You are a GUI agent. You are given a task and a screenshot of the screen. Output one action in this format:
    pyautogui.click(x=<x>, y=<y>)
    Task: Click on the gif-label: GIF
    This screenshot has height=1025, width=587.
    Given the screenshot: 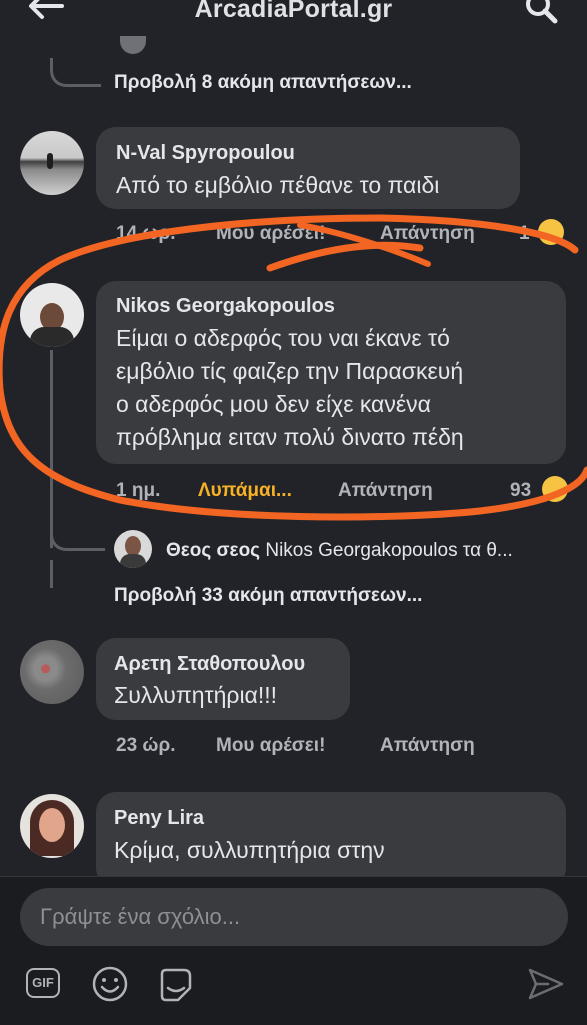 What is the action you would take?
    pyautogui.click(x=43, y=982)
    